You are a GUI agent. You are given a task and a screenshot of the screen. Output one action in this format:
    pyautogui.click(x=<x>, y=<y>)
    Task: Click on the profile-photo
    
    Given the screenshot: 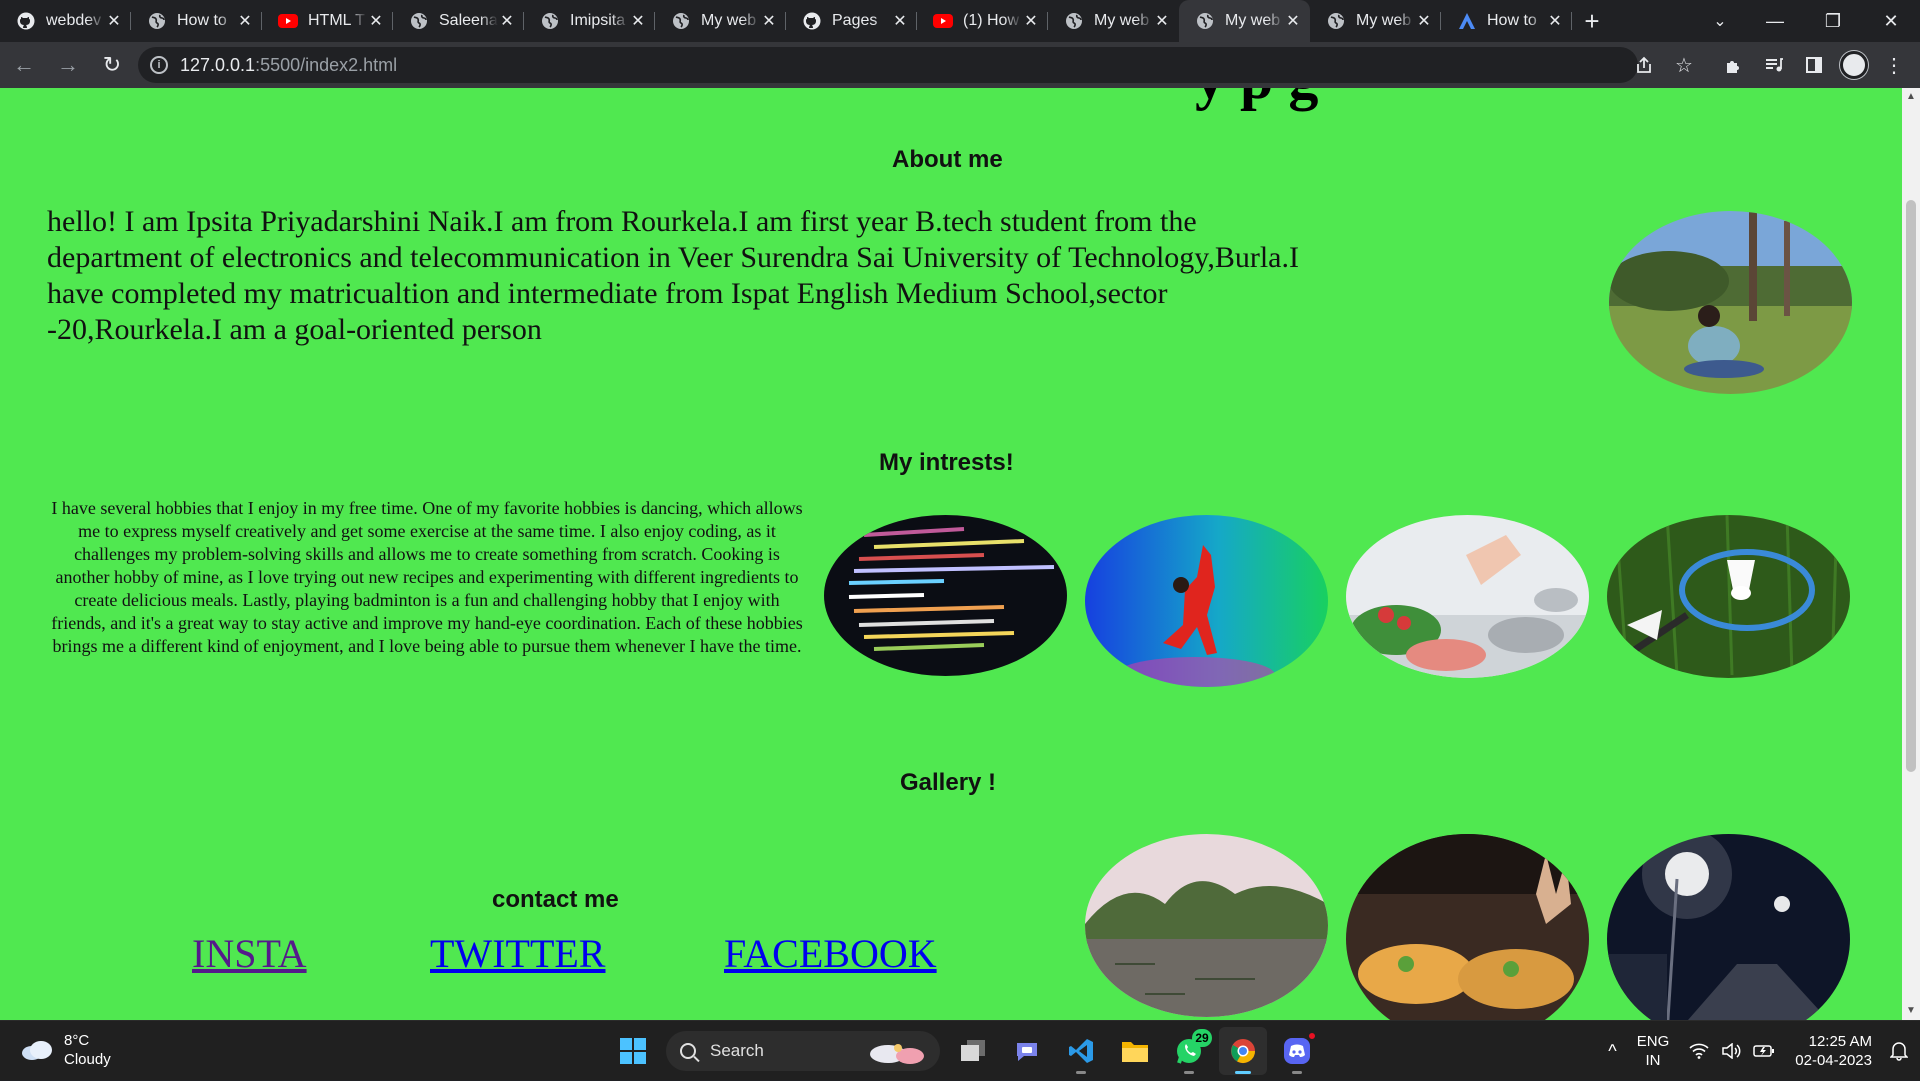 What is the action you would take?
    pyautogui.click(x=1730, y=302)
    